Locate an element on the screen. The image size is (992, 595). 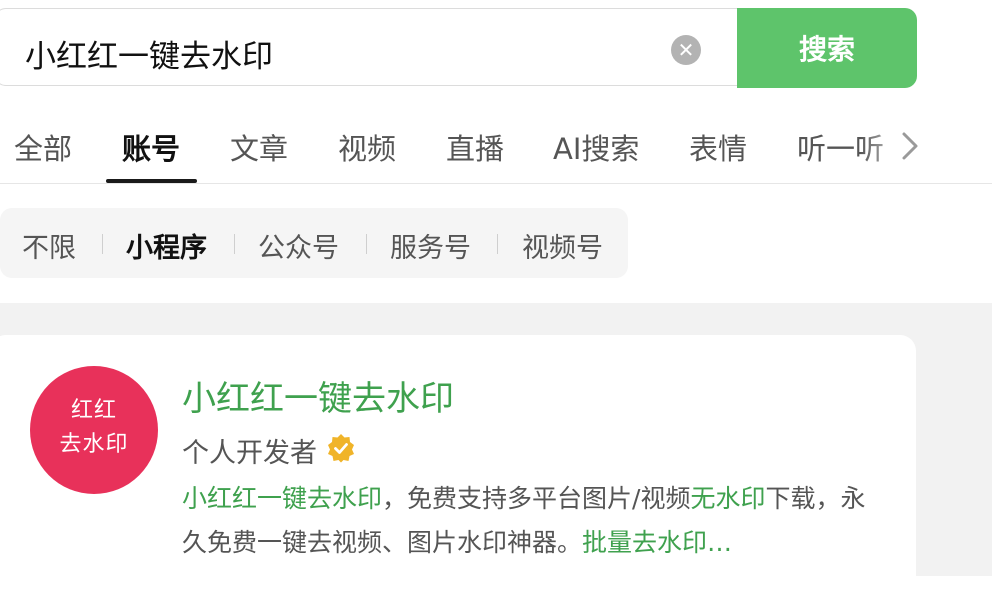
search-input: 小红红一键去水印 ✕ is located at coordinates (375, 47).